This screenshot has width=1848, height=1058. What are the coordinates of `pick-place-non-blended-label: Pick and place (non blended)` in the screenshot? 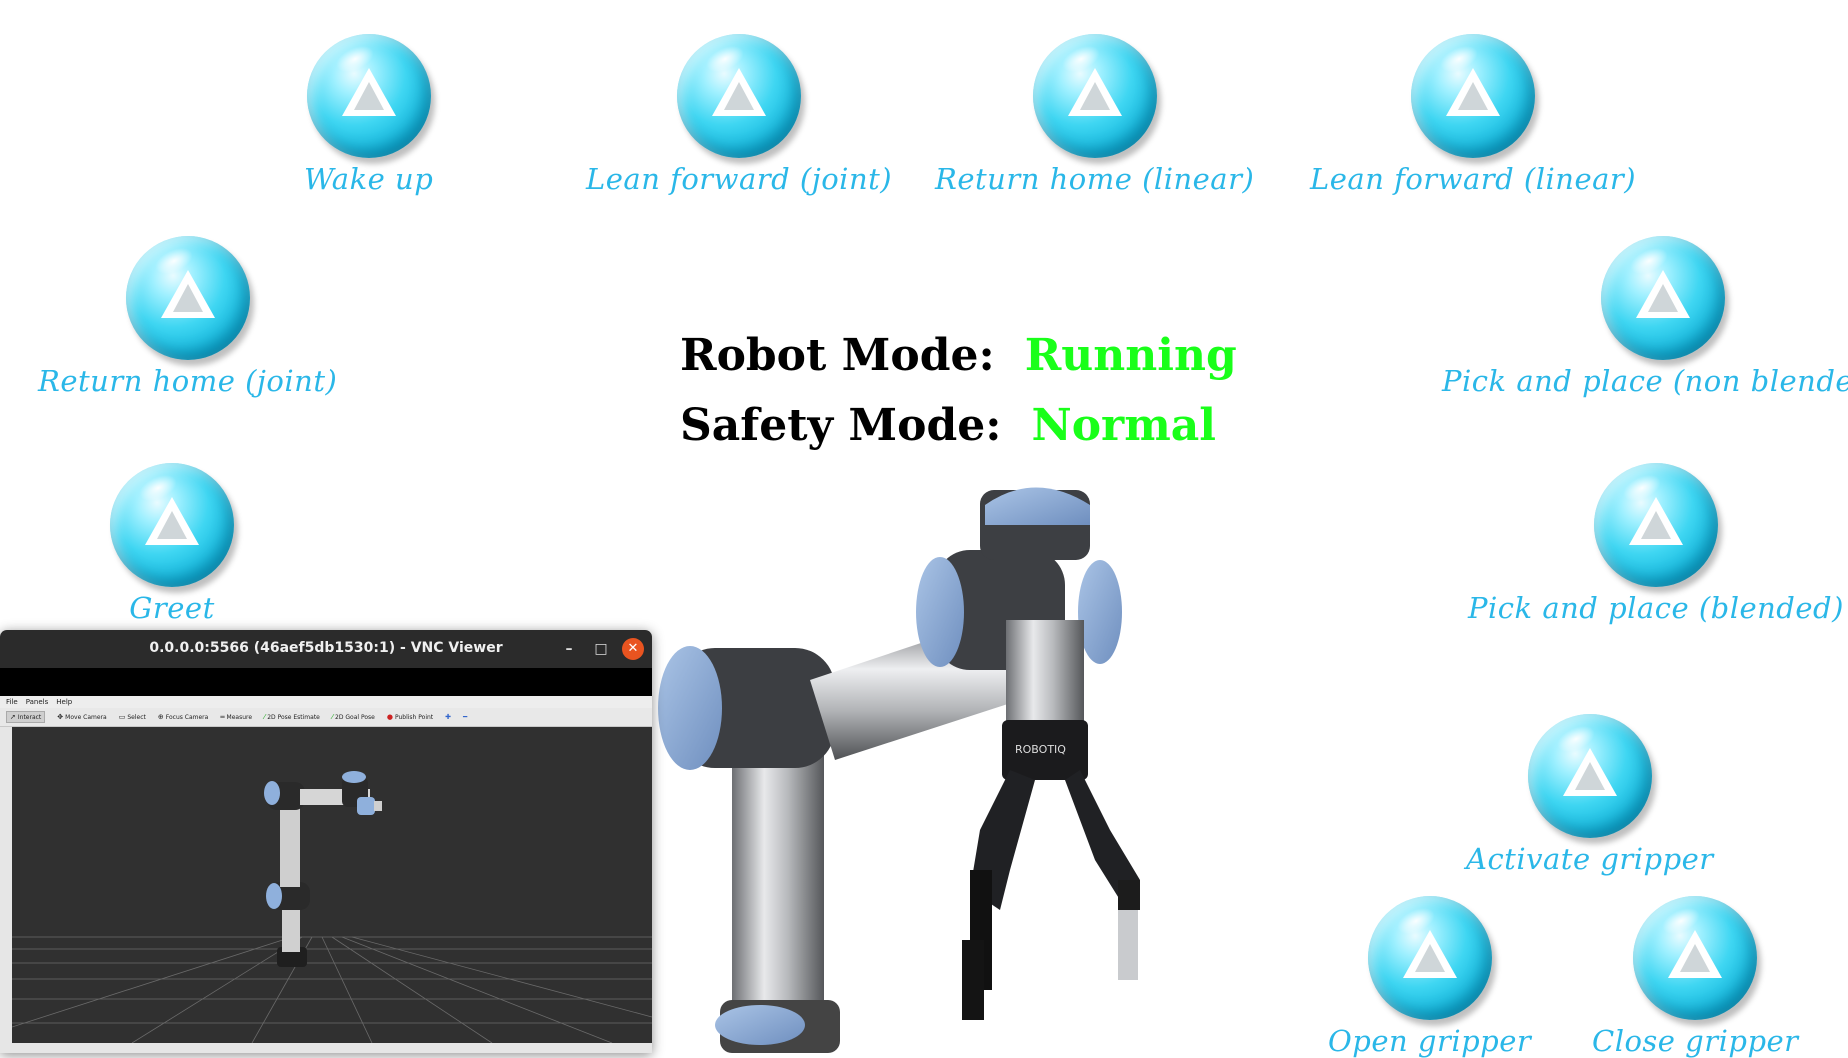 It's located at (1645, 381).